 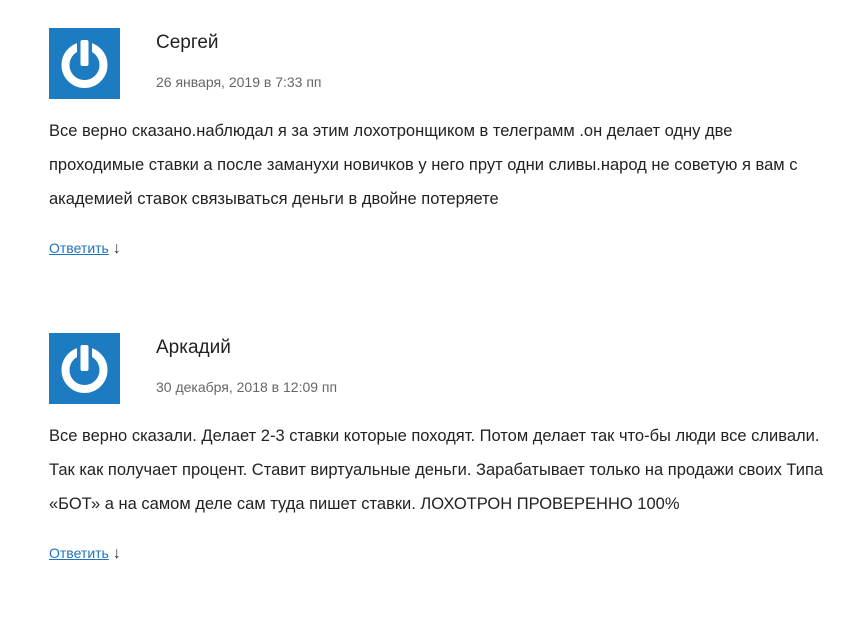 I want to click on comment-date: 26 января, 2019 в 7:33 пп, so click(x=239, y=82).